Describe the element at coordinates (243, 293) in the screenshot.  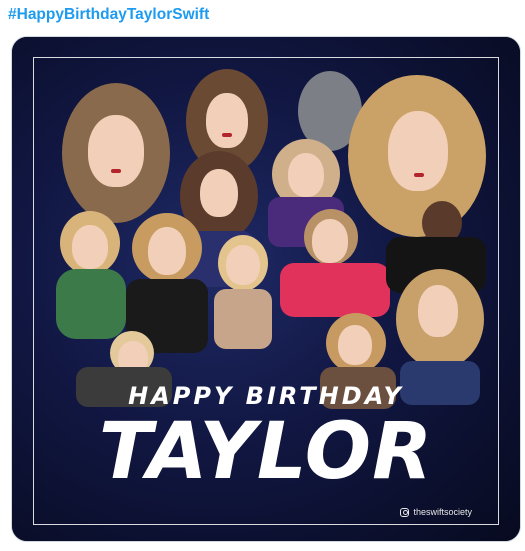
I see `collage-photo-lower-center` at that location.